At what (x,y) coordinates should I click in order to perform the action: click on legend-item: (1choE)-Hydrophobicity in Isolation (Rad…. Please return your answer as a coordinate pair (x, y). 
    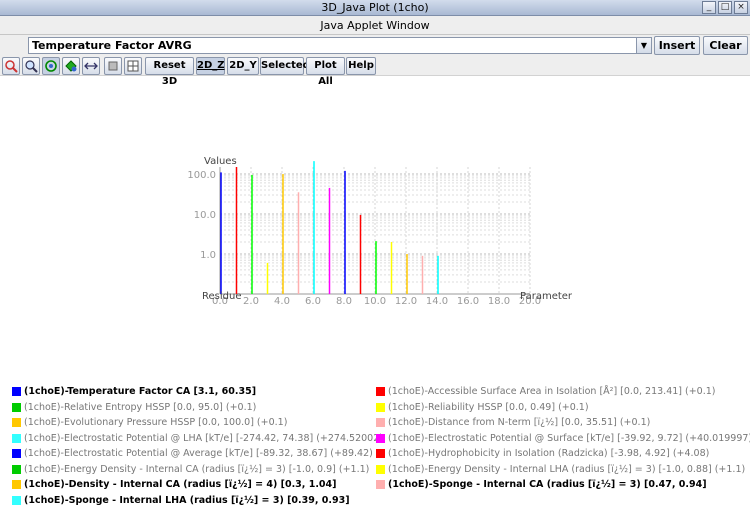
    Looking at the image, I should click on (563, 454).